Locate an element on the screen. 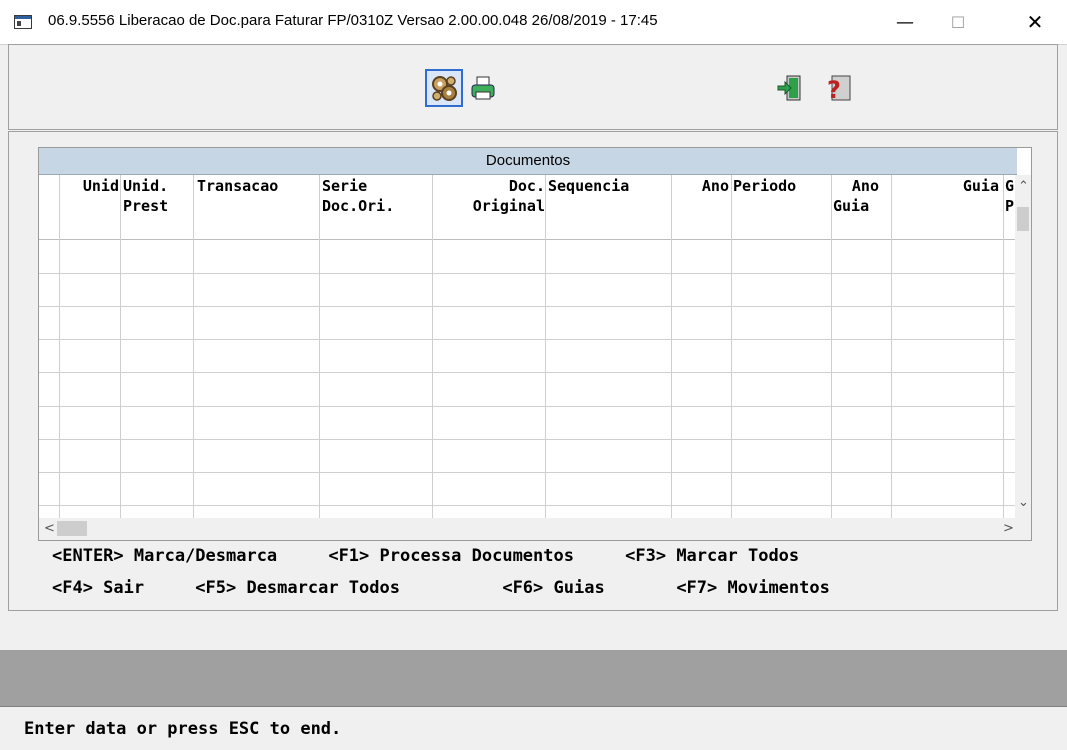 The width and height of the screenshot is (1067, 750). column-header-serie-doc-ori: Serie Doc.Ori. is located at coordinates (377, 207).